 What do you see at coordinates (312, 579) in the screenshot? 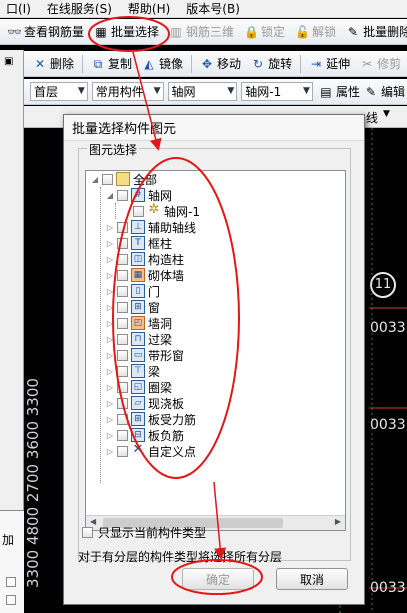
I see `cancel-button: 取消` at bounding box center [312, 579].